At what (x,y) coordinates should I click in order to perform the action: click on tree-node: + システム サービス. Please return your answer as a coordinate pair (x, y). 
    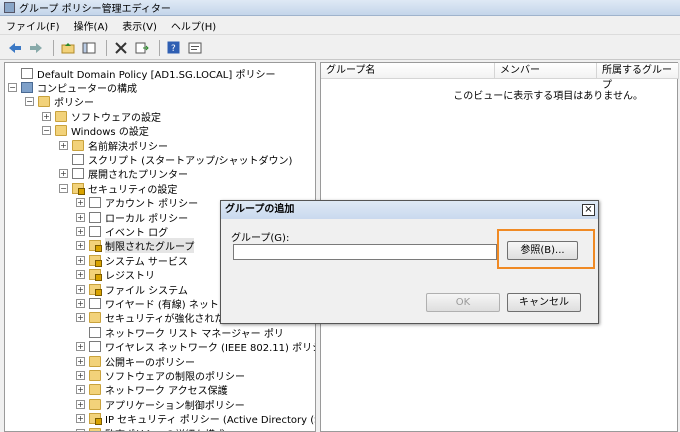
    Looking at the image, I should click on (132, 260).